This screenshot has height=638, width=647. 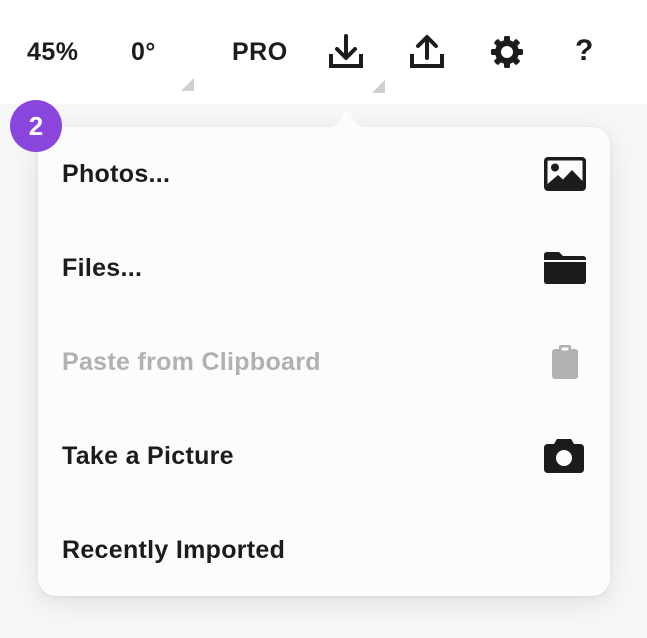 What do you see at coordinates (565, 174) in the screenshot?
I see `photo-icon` at bounding box center [565, 174].